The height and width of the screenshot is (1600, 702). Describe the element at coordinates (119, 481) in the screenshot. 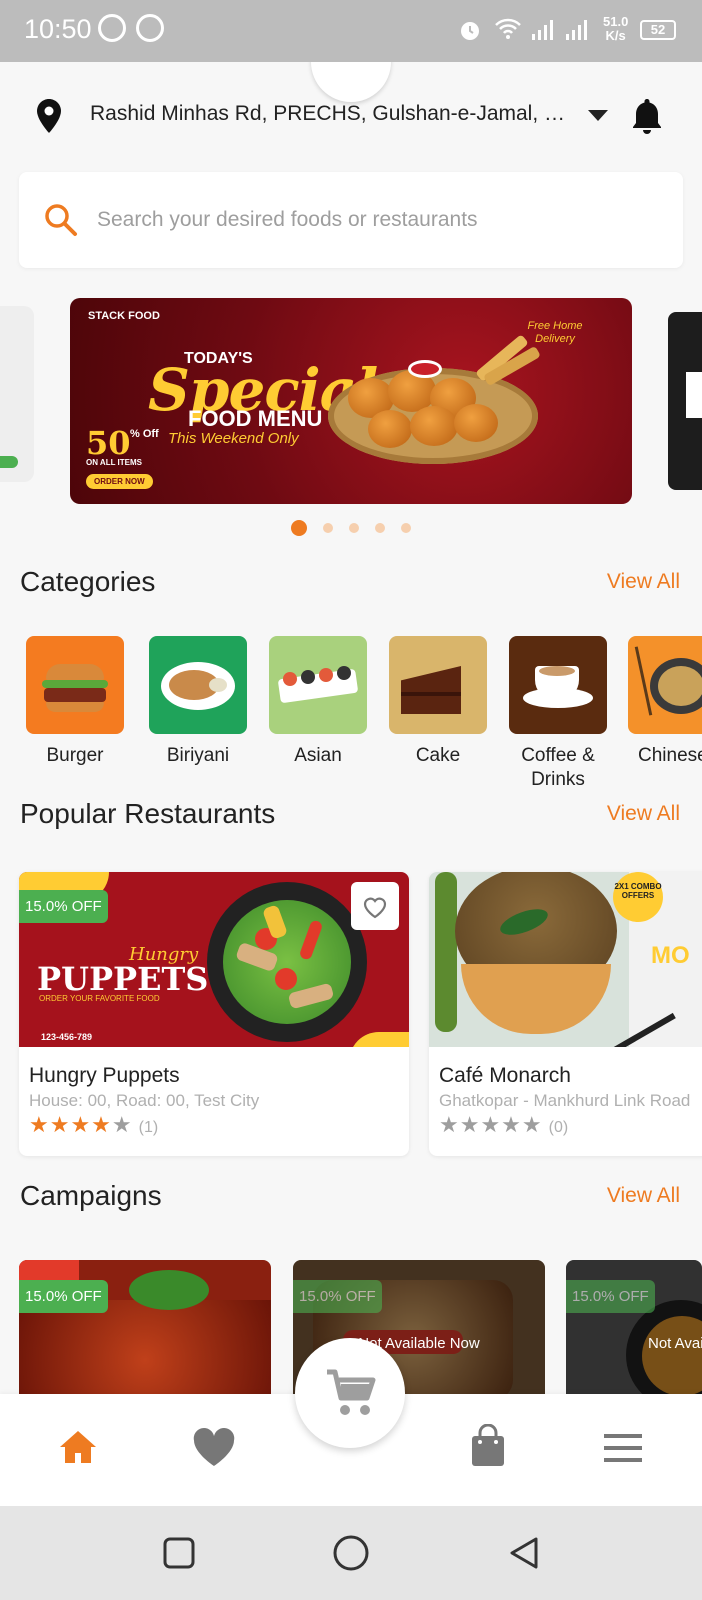

I see `banner-order-now: ORDER NOW` at that location.